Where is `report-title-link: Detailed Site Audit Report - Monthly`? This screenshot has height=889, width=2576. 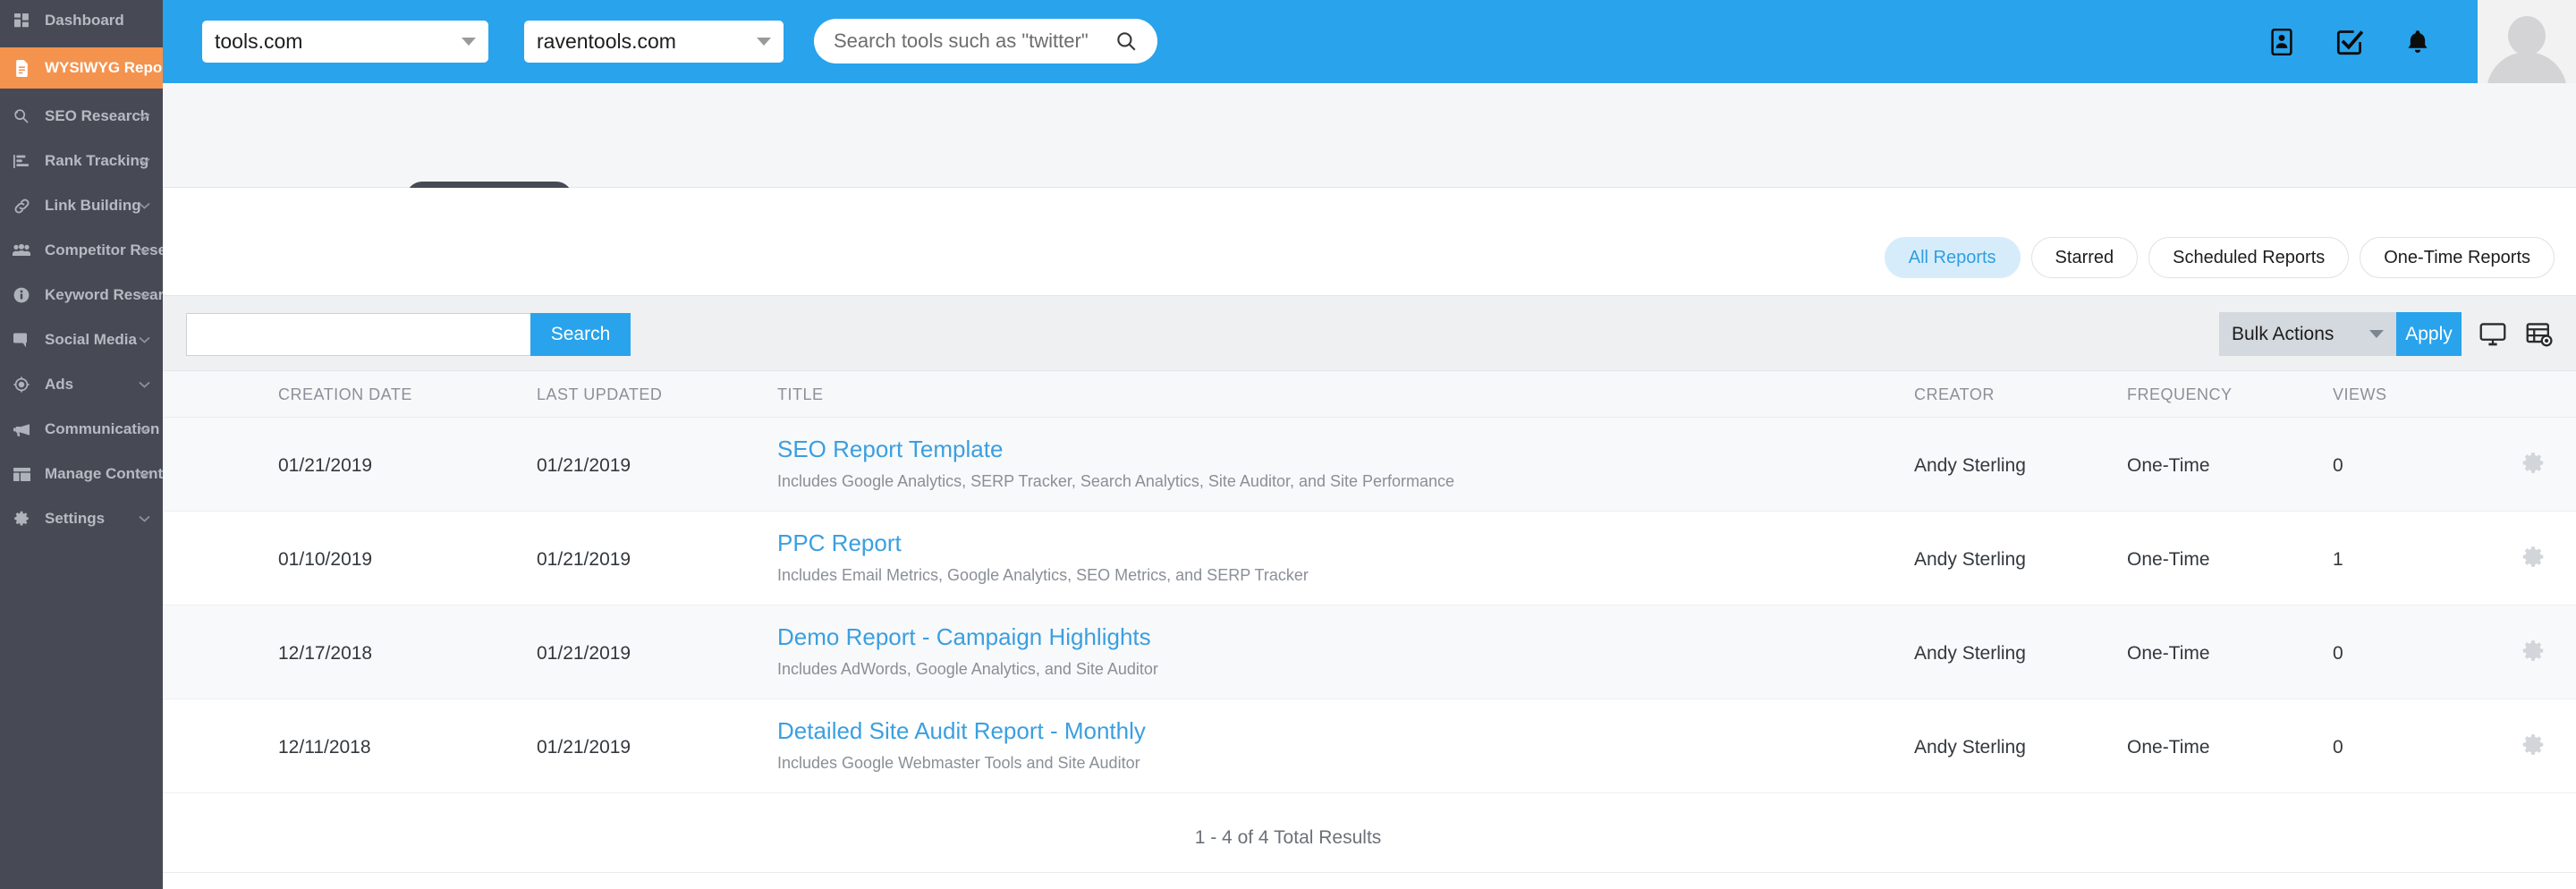
report-title-link: Detailed Site Audit Report - Monthly is located at coordinates (961, 731).